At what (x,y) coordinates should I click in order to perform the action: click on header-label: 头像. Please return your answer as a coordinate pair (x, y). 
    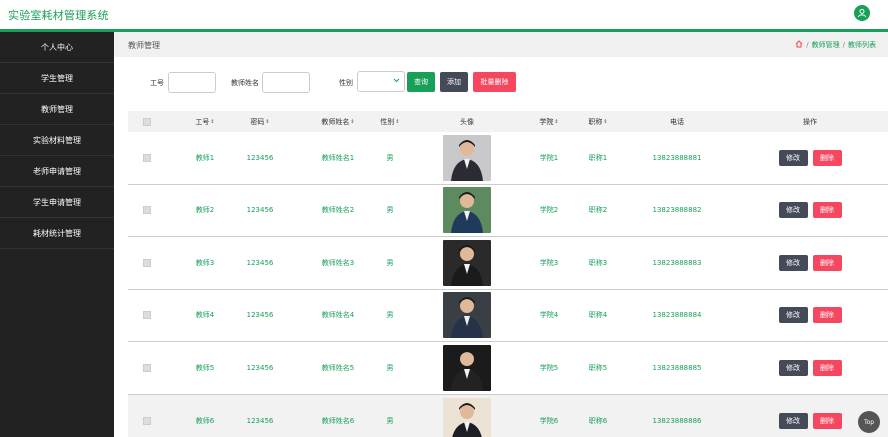
    Looking at the image, I should click on (467, 121).